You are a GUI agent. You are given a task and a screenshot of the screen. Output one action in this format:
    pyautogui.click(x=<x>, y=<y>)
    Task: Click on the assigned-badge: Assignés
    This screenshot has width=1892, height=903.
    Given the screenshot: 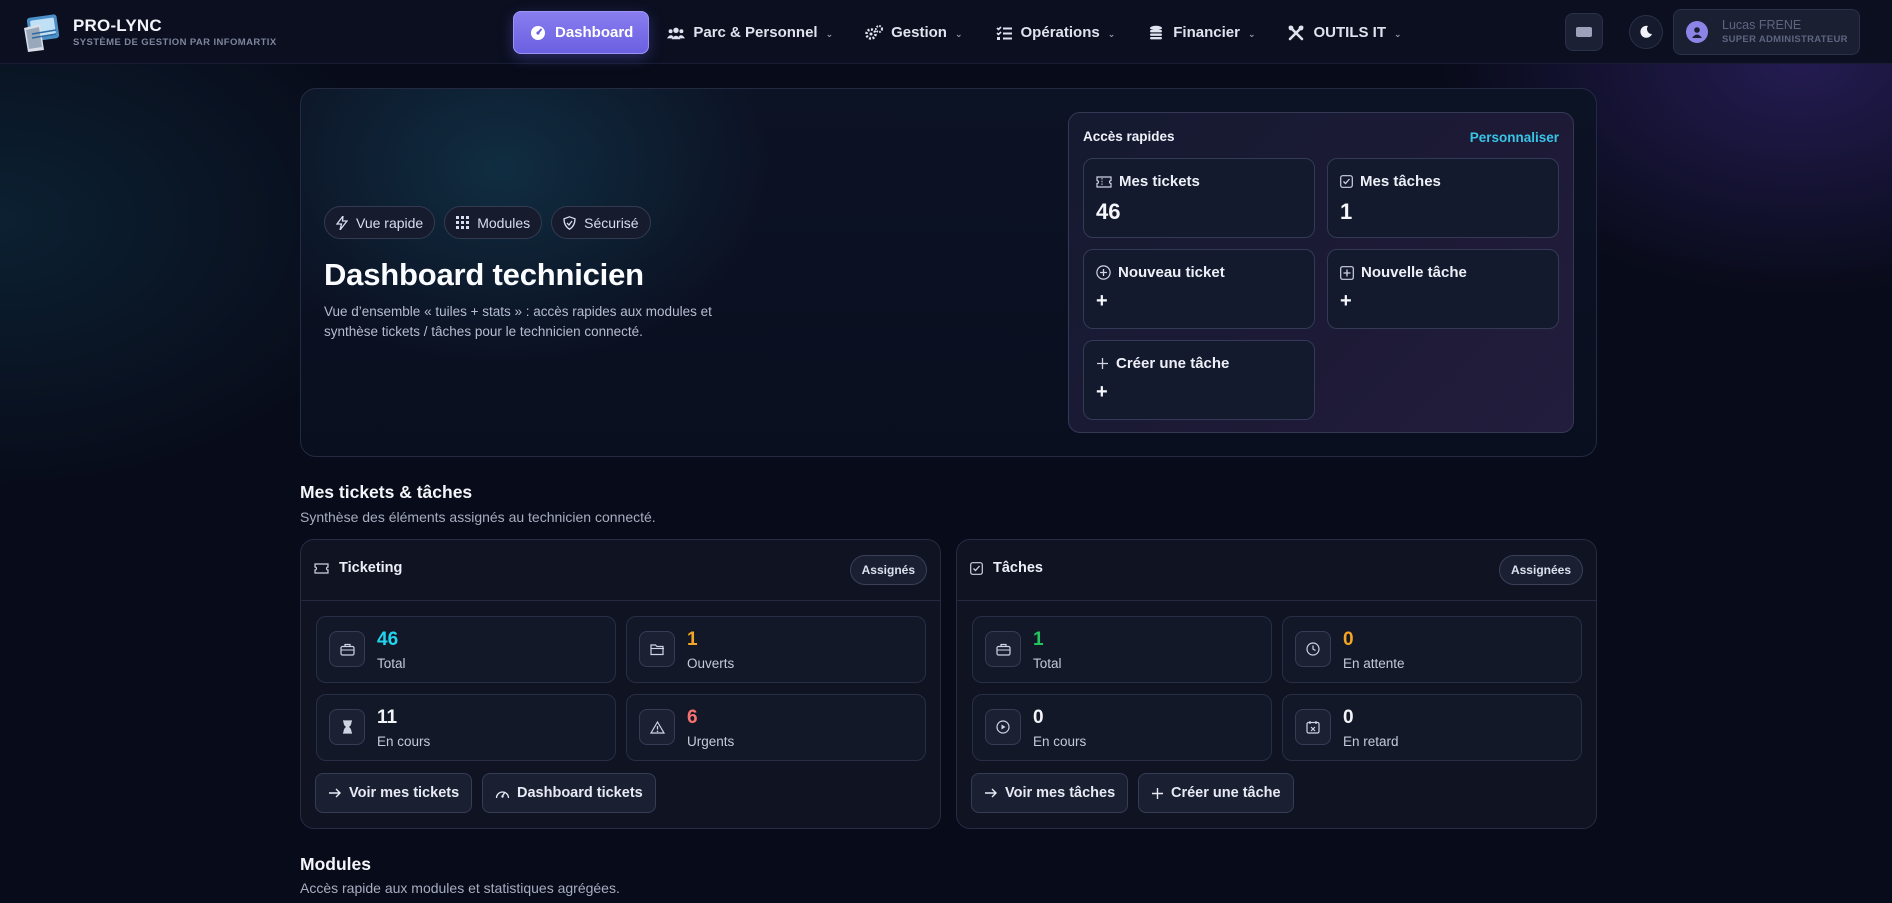 What is the action you would take?
    pyautogui.click(x=888, y=570)
    